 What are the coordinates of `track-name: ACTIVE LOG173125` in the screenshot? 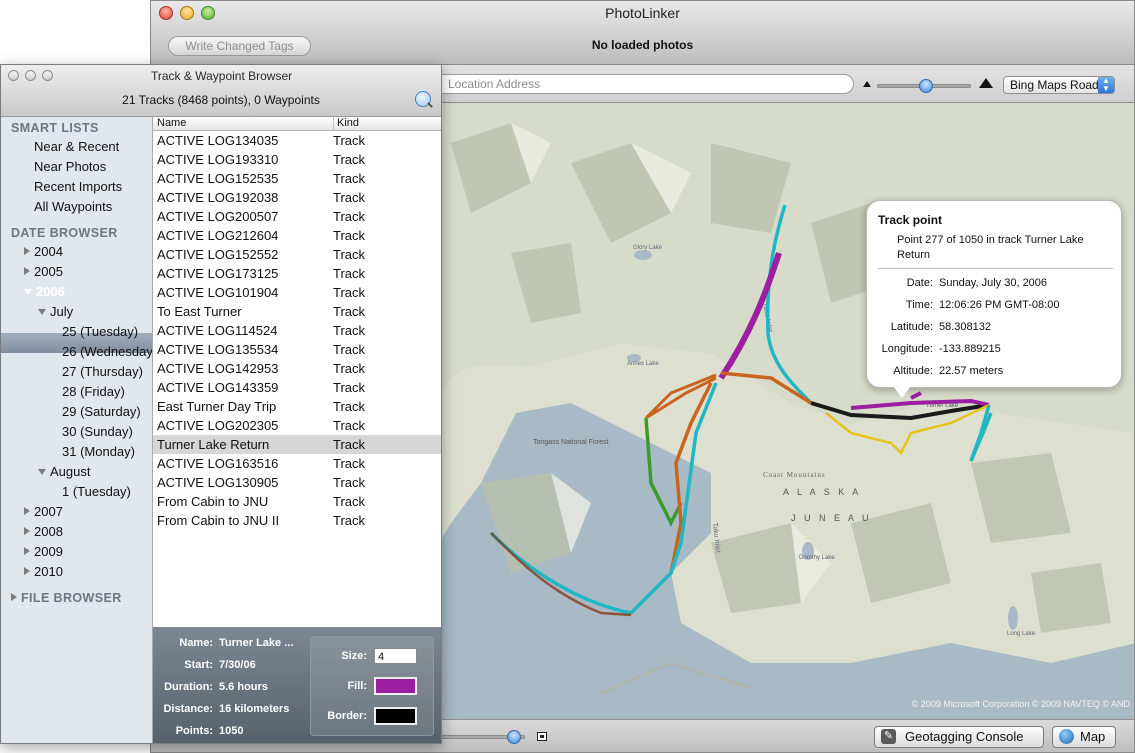 It's located at (218, 273).